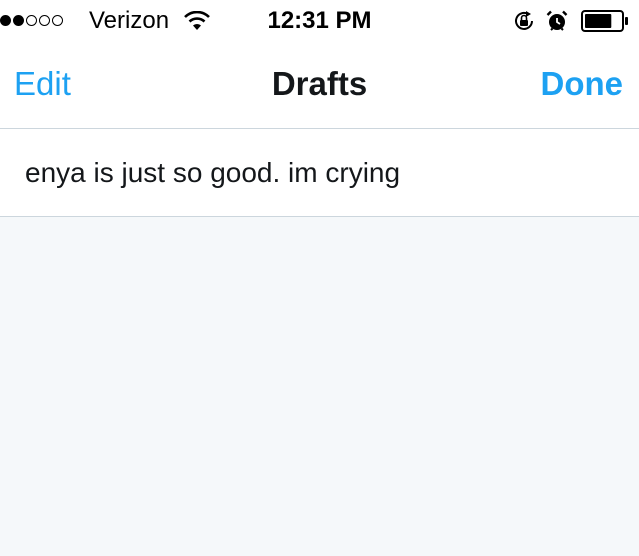  Describe the element at coordinates (213, 172) in the screenshot. I see `draft-text: enya is just so good. im crying` at that location.